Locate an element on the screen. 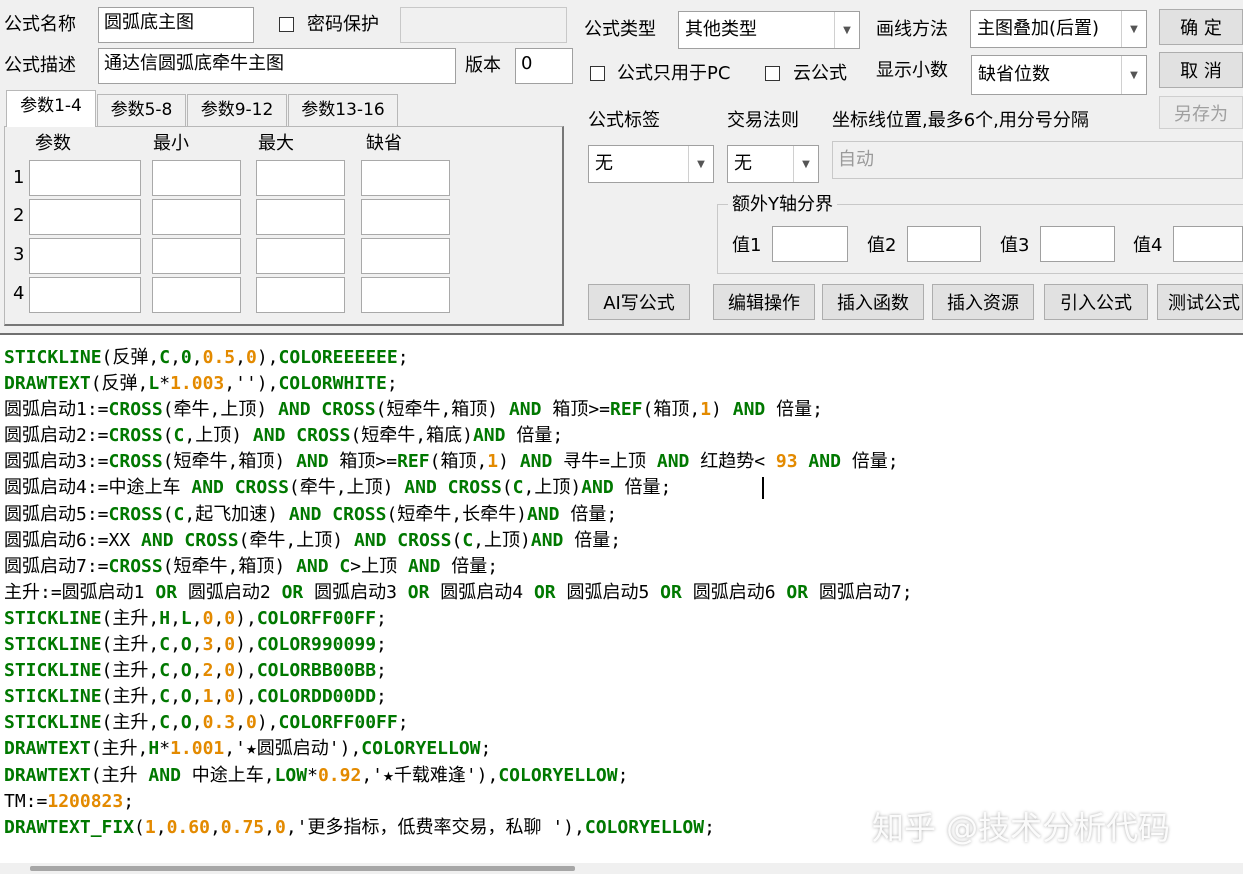 Image resolution: width=1243 pixels, height=874 pixels. code-line: STICKLINE(主升,C,O,0.3,0),COLORFF00FF; is located at coordinates (458, 723).